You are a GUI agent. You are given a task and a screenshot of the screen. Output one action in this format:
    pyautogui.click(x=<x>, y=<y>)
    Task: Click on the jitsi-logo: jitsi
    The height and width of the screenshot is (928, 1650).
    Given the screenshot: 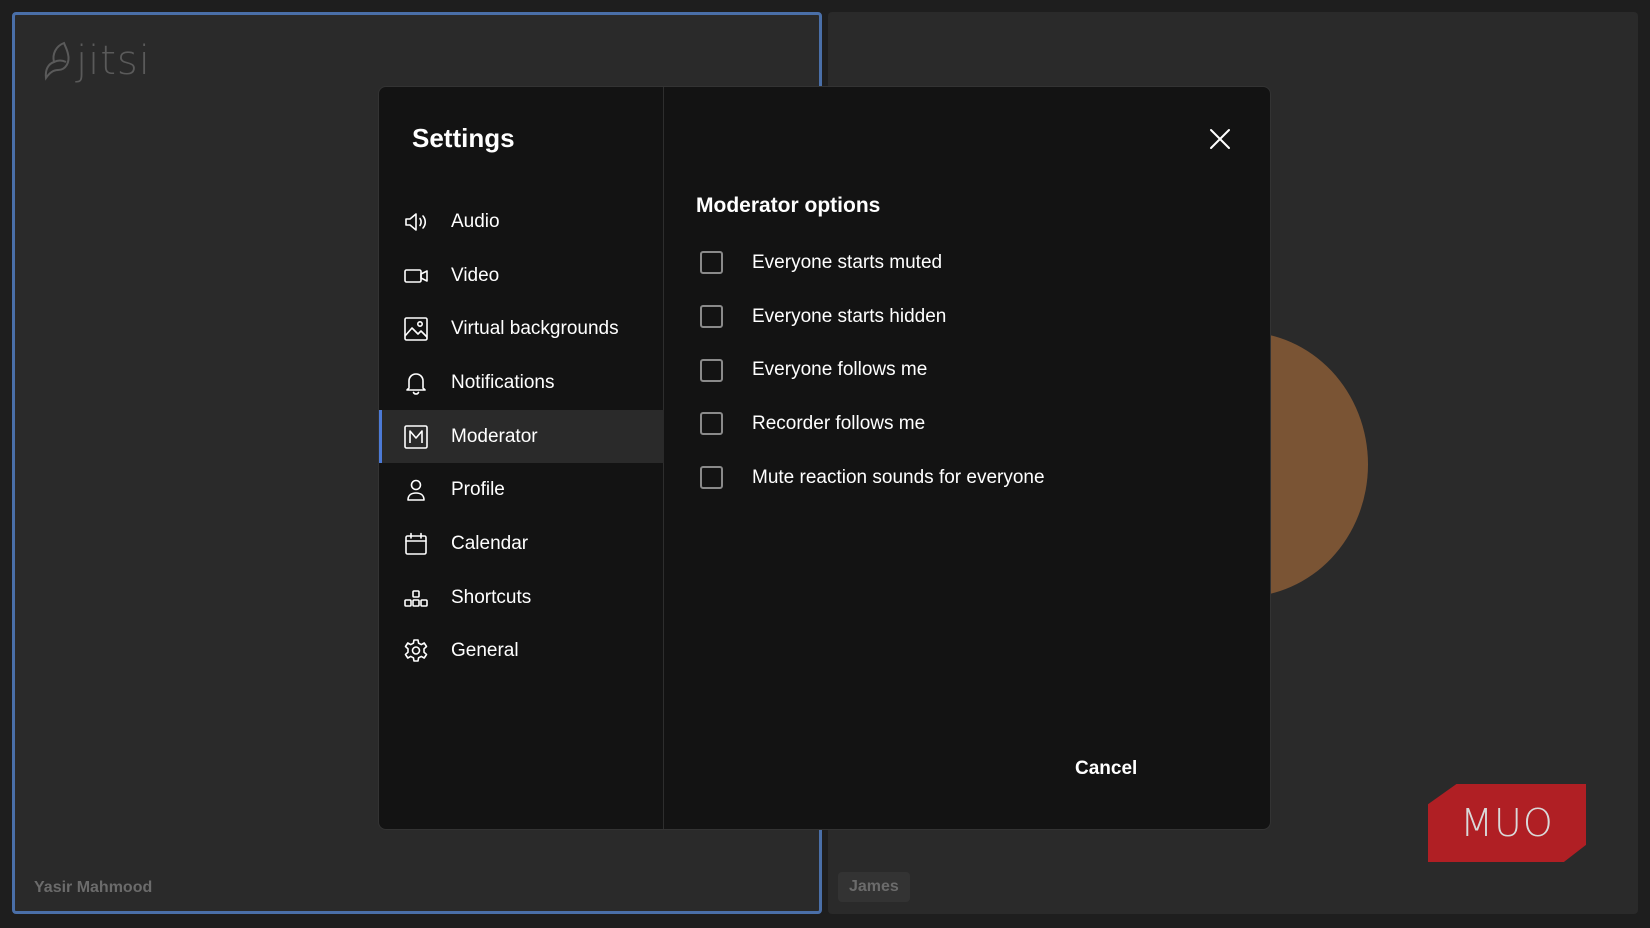 What is the action you would take?
    pyautogui.click(x=96, y=61)
    